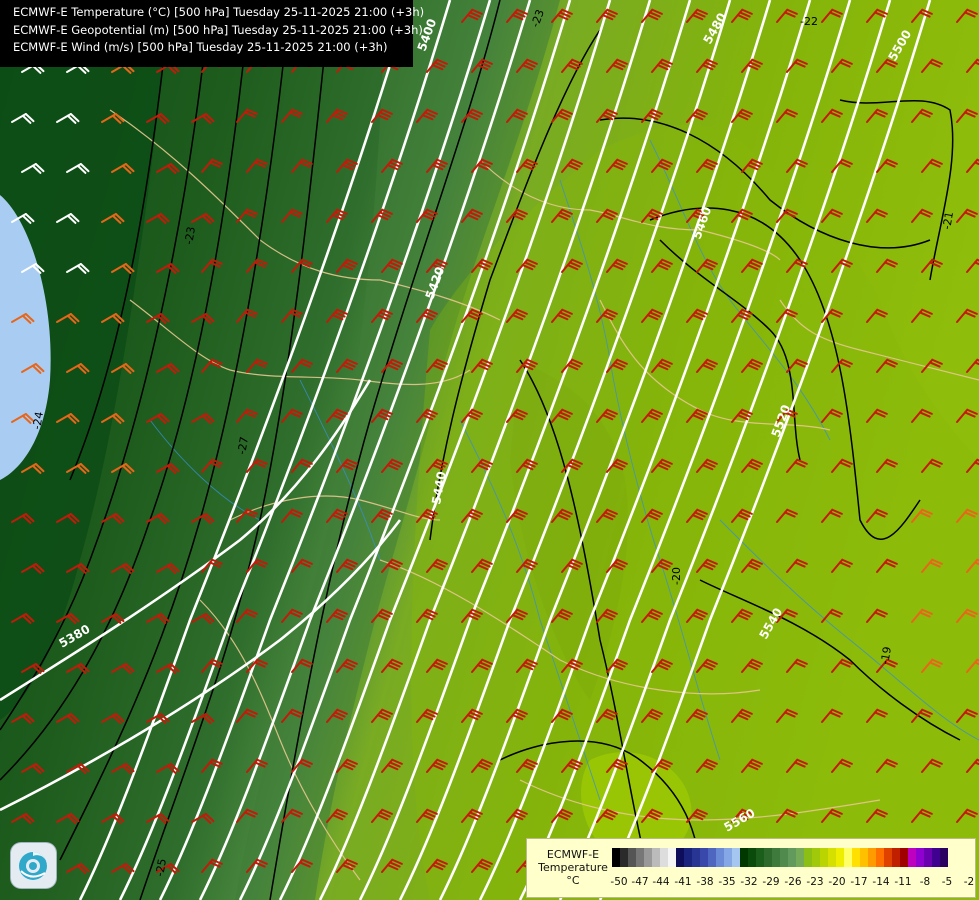 Image resolution: width=979 pixels, height=900 pixels. Describe the element at coordinates (925, 882) in the screenshot. I see `legend-tick-label: -8` at that location.